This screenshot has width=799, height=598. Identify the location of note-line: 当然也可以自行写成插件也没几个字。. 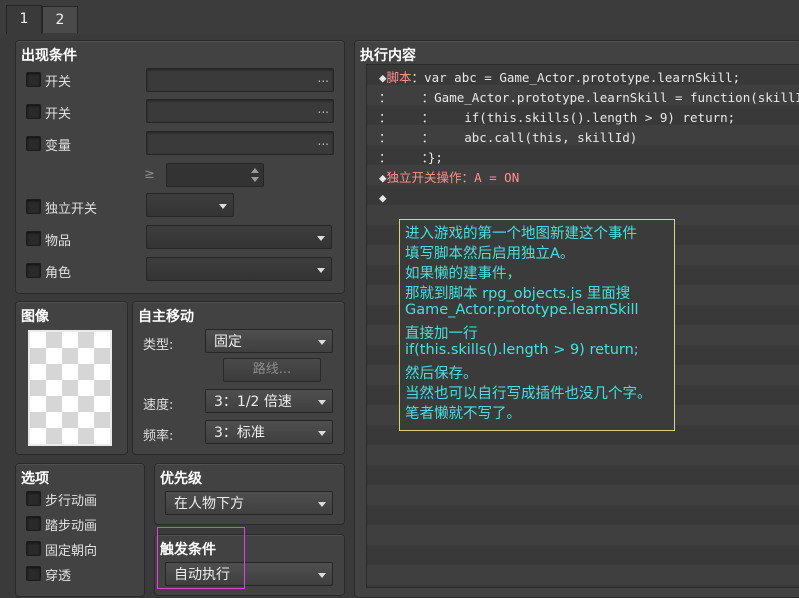
(528, 394).